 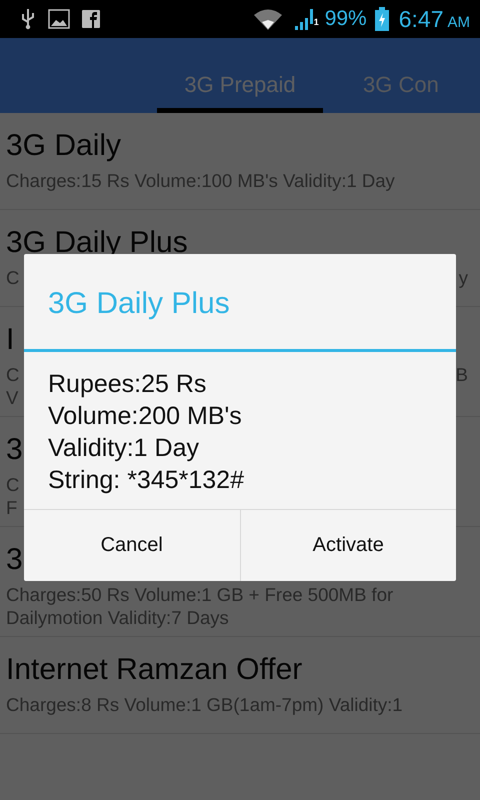 What do you see at coordinates (348, 545) in the screenshot?
I see `dialog-button: Activate` at bounding box center [348, 545].